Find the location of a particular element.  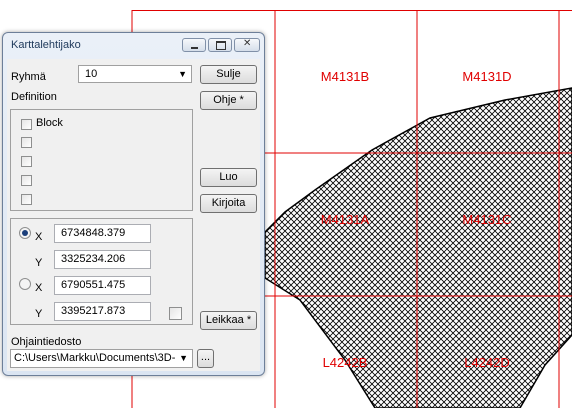

write-button: Kirjoita is located at coordinates (228, 203).